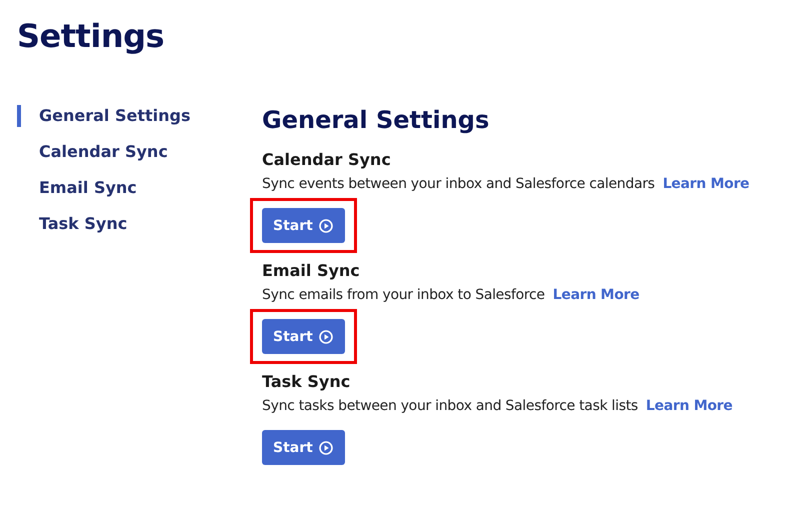 This screenshot has width=796, height=528. What do you see at coordinates (458, 184) in the screenshot?
I see `section-description: Sync events between your inbox and Salesforce calendars` at bounding box center [458, 184].